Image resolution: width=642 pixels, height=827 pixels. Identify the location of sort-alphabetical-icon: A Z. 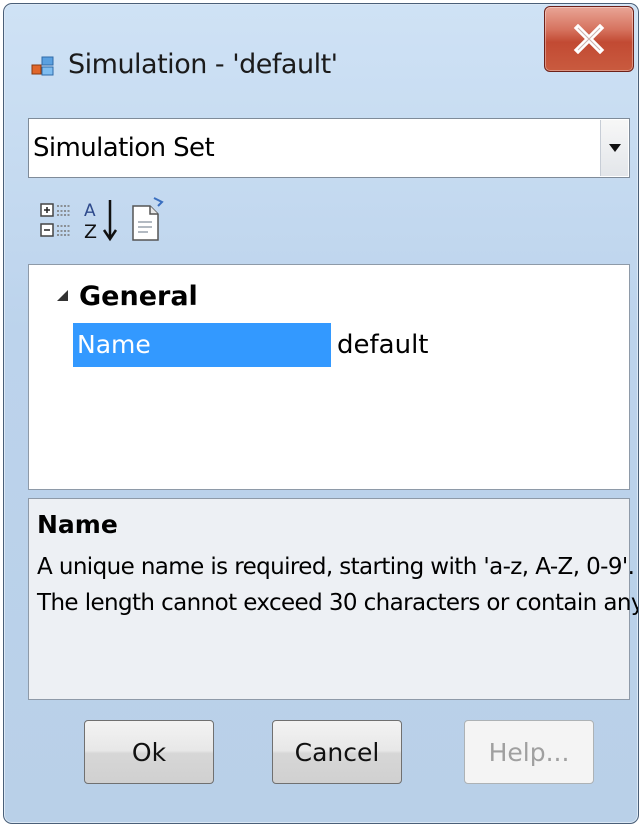
(101, 221).